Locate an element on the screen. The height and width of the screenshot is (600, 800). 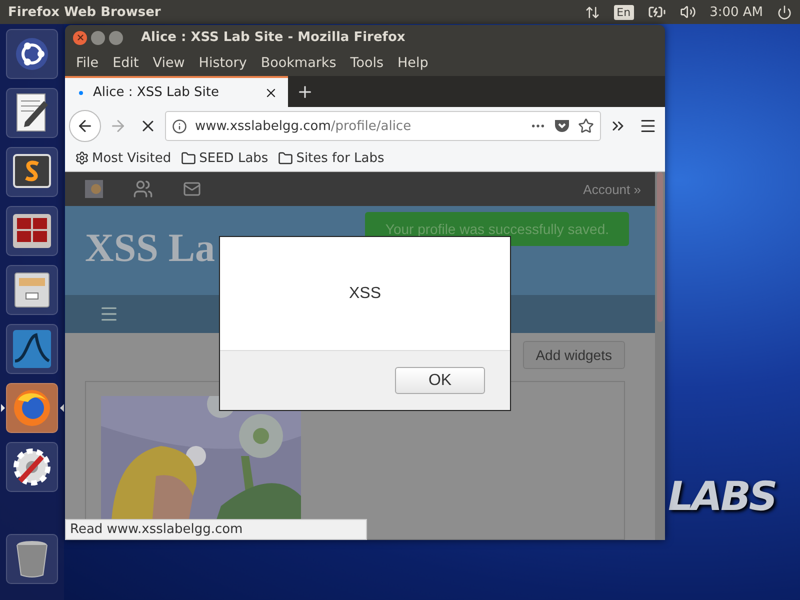
close-icon is located at coordinates (80, 37).